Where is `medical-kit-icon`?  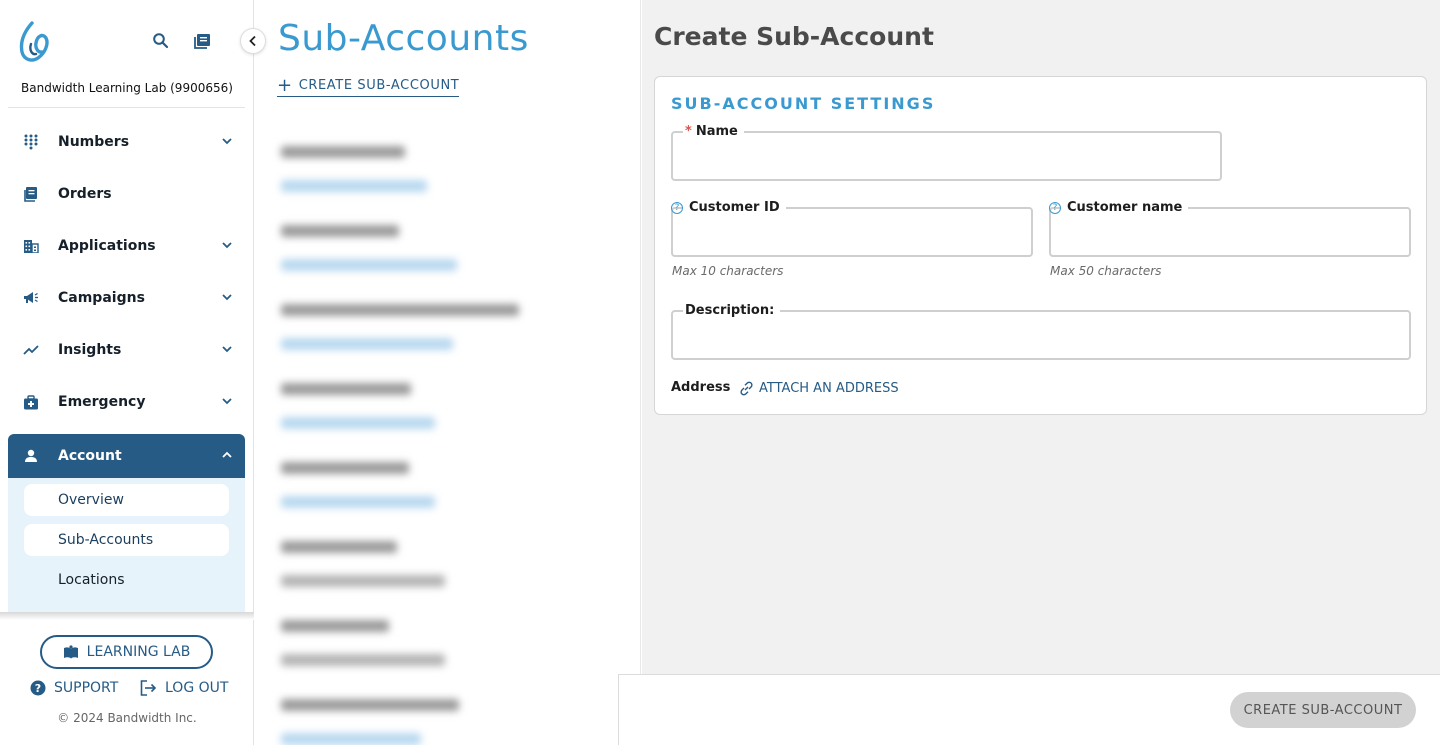 medical-kit-icon is located at coordinates (31, 402).